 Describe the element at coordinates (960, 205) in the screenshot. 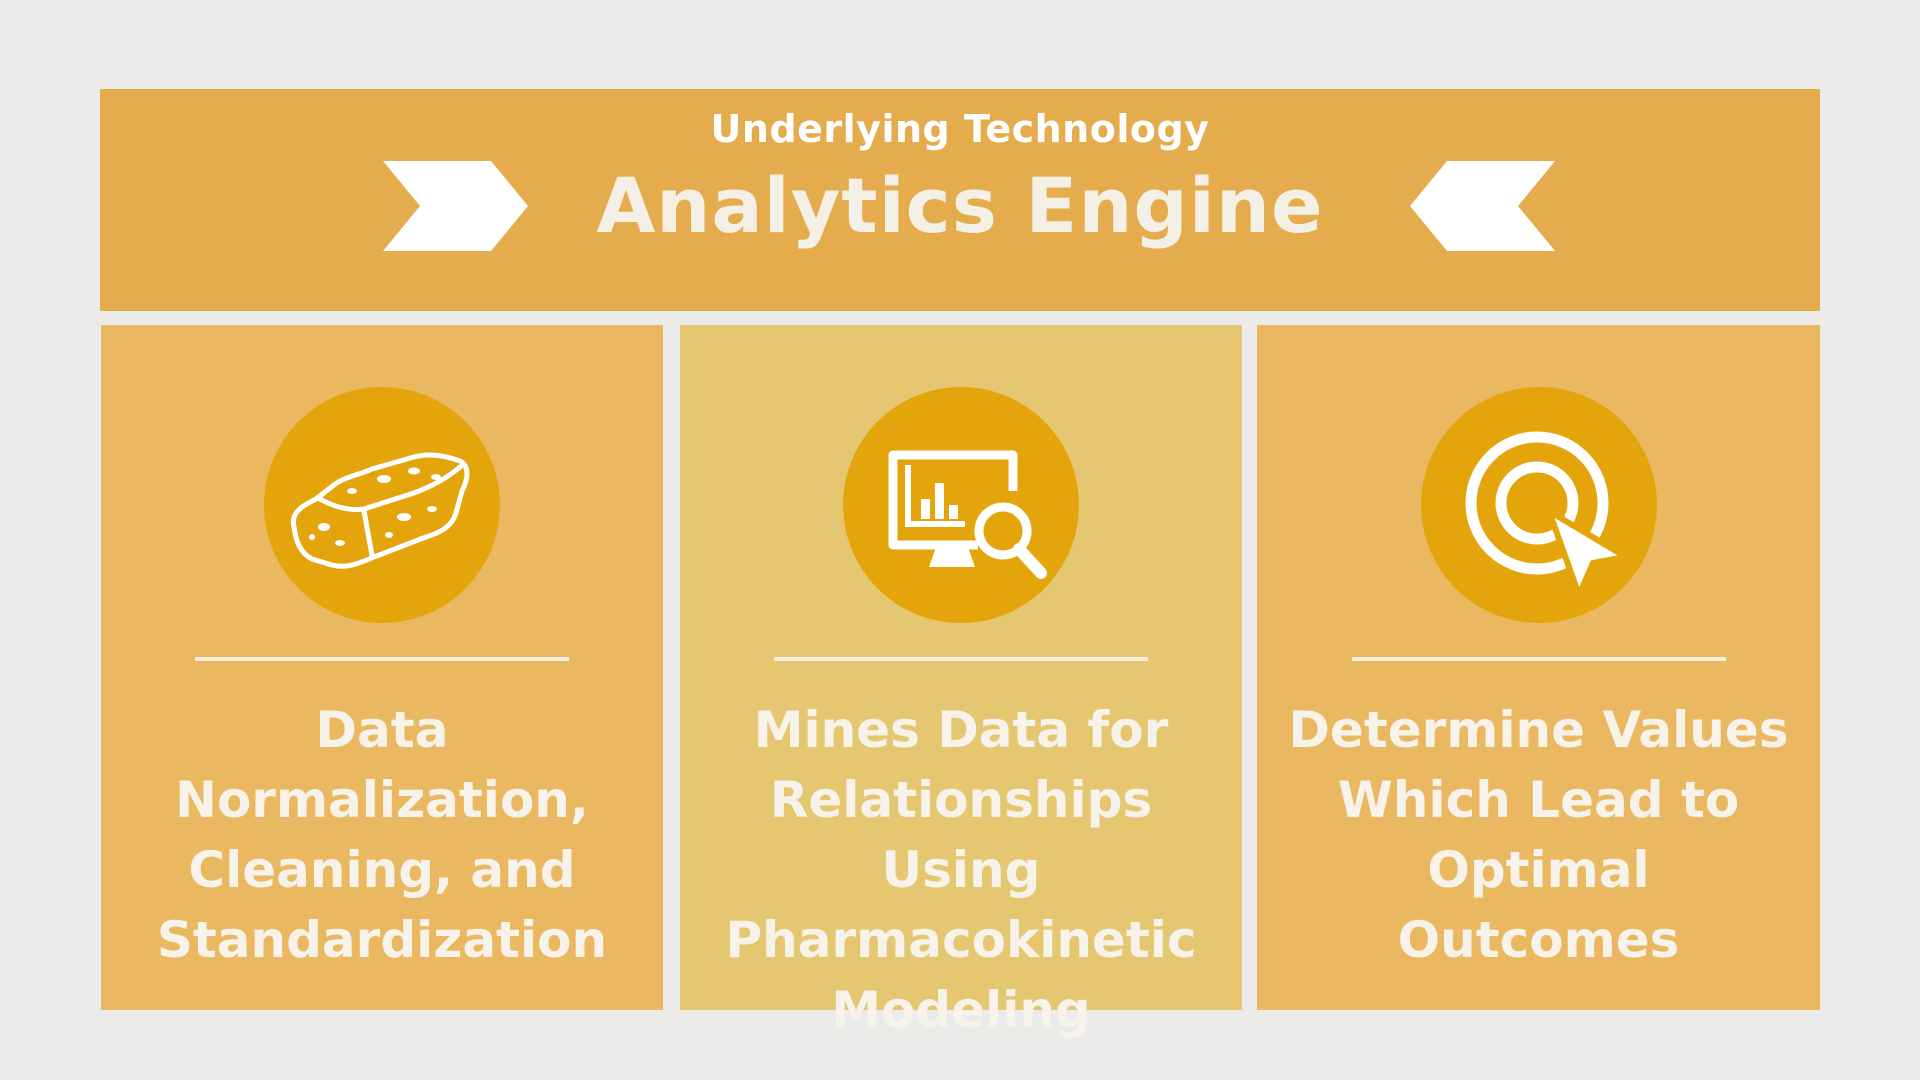

I see `header-title: Analytics Engine` at that location.